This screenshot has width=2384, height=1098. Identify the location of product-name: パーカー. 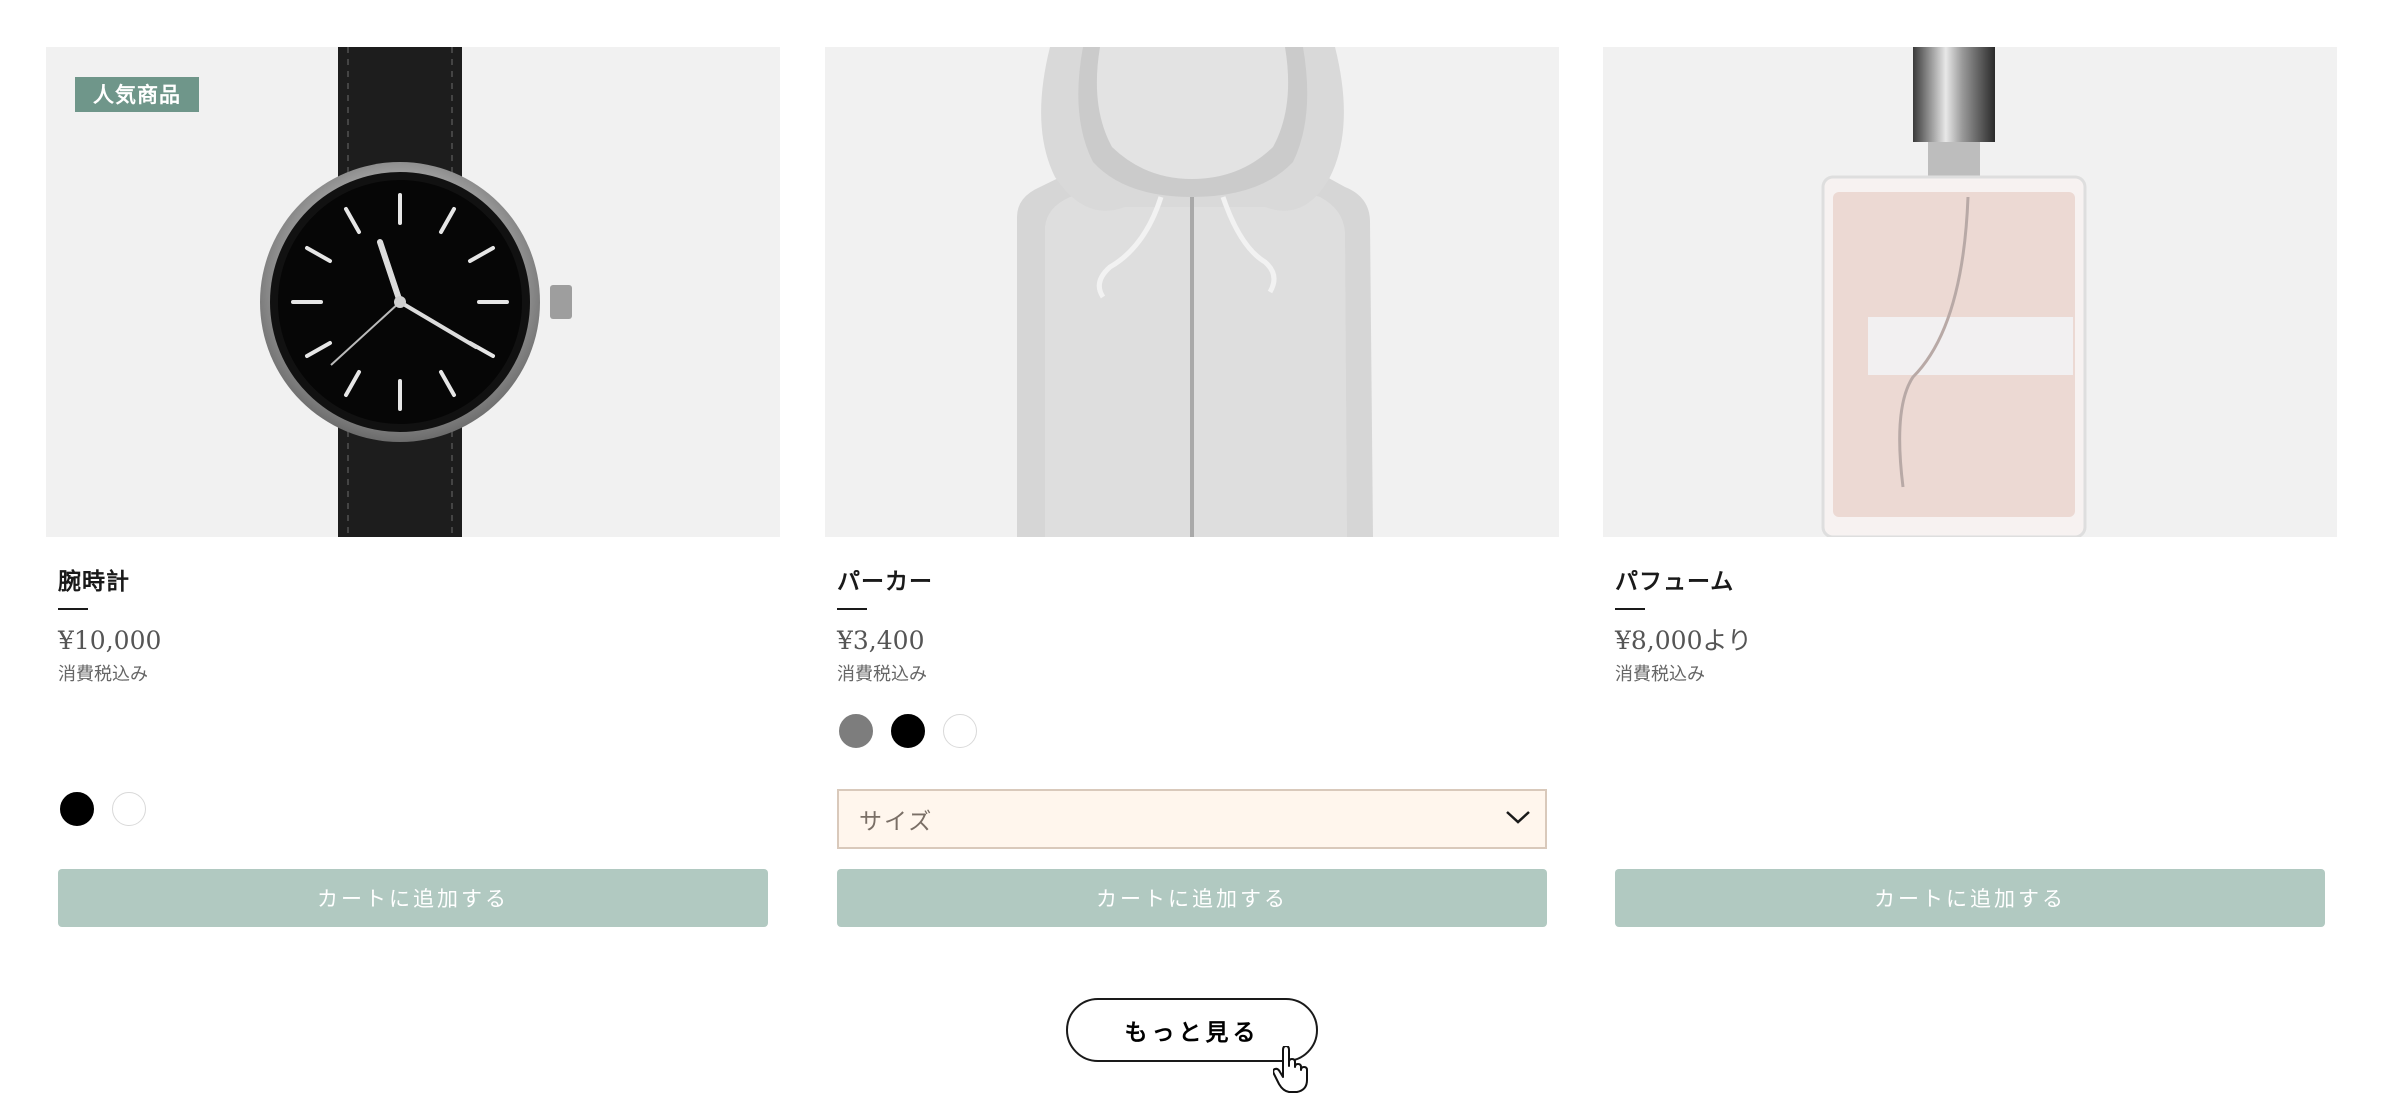
(1192, 582).